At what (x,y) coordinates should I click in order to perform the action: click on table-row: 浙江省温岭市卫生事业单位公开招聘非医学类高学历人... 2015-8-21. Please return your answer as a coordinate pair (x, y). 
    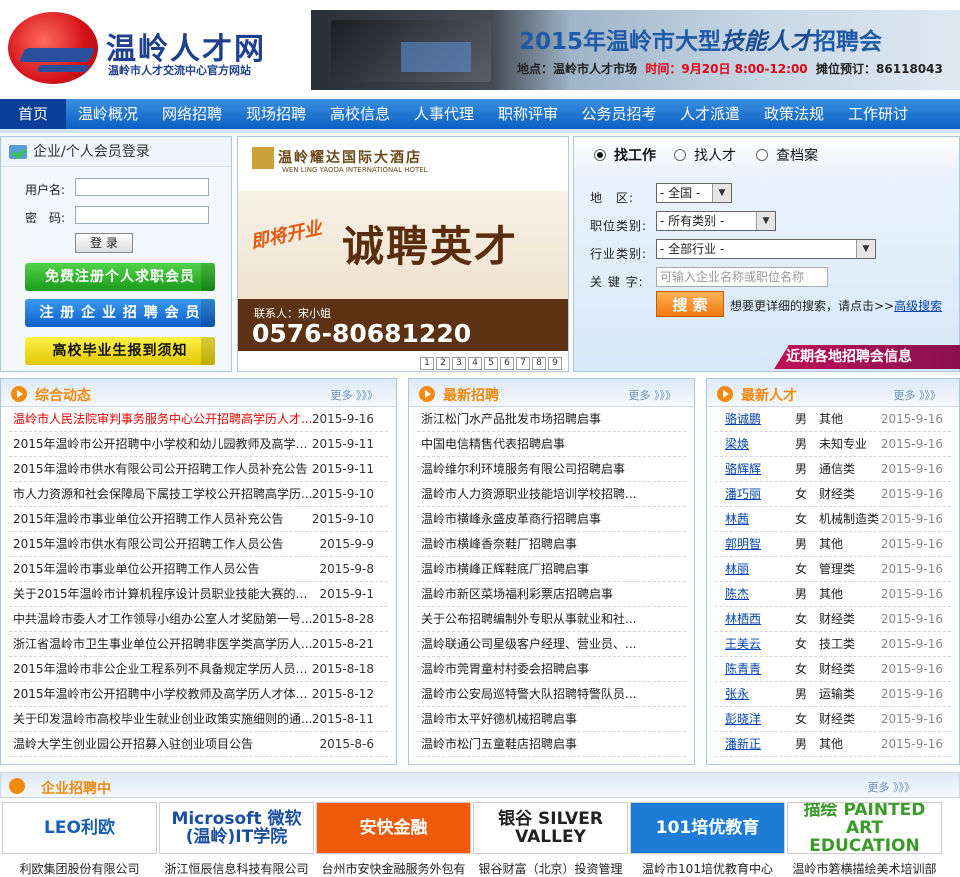
    Looking at the image, I should click on (198, 644).